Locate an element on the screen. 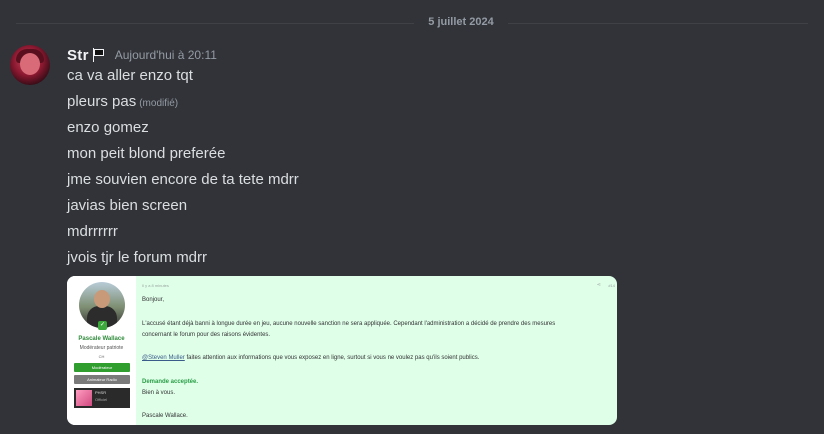  post-status: Demande acceptée. is located at coordinates (170, 382).